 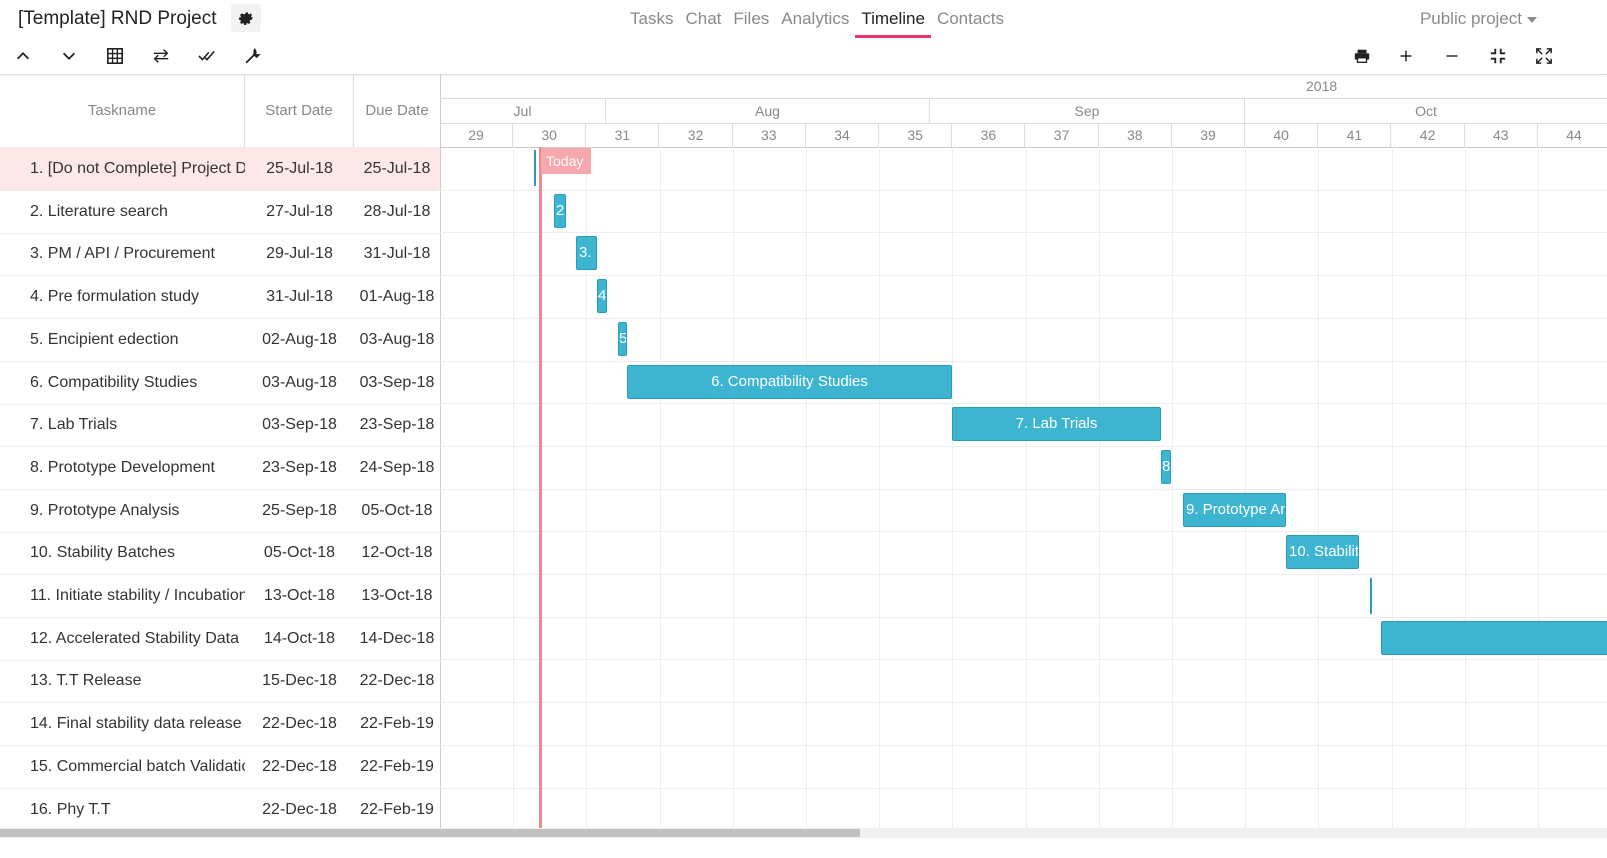 What do you see at coordinates (137, 723) in the screenshot?
I see `task-name-cell: 14. Final stability data release` at bounding box center [137, 723].